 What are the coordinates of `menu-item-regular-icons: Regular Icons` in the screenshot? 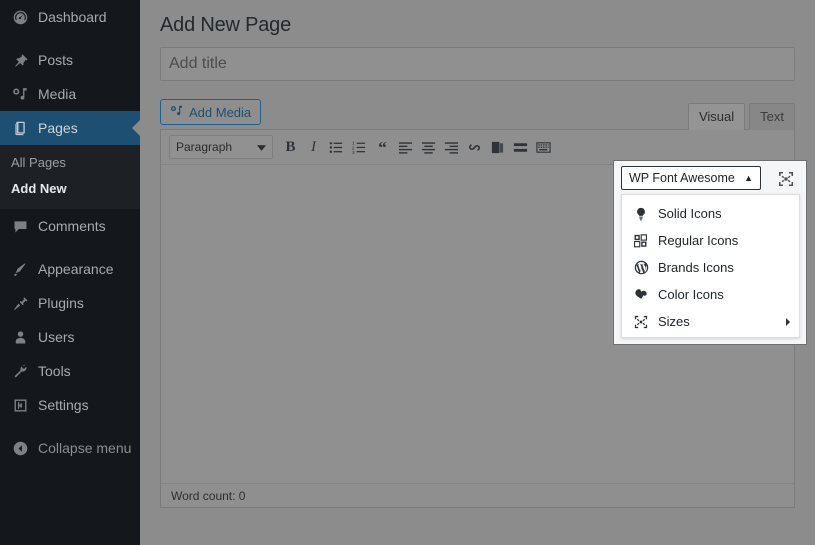 It's located at (710, 240).